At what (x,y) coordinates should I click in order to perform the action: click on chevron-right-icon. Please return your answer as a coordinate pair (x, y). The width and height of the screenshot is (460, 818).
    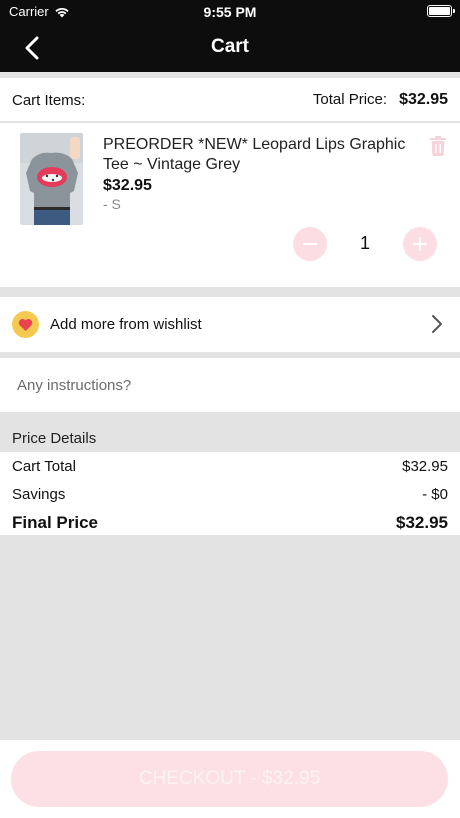
    Looking at the image, I should click on (437, 324).